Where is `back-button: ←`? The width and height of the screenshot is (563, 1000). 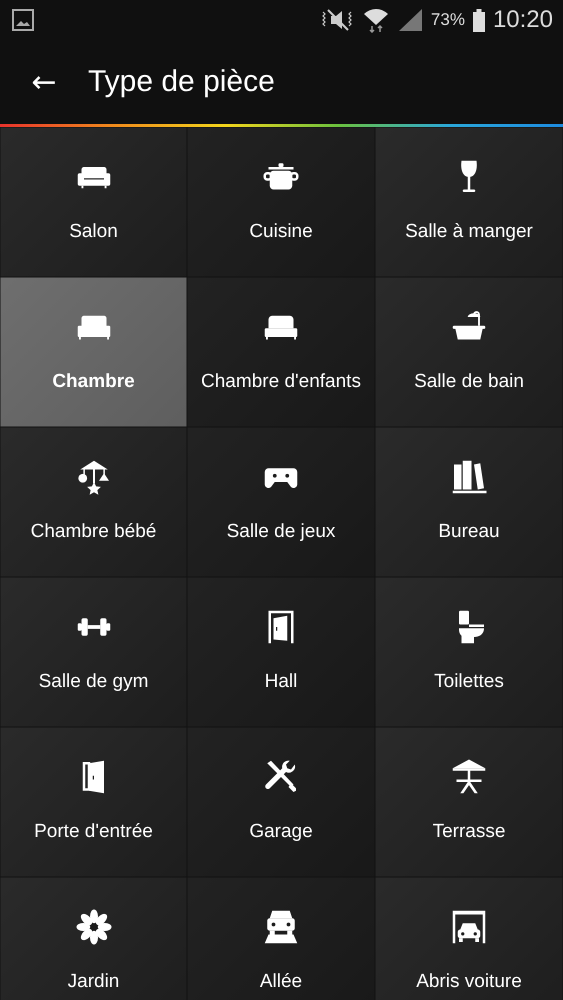 back-button: ← is located at coordinates (44, 82).